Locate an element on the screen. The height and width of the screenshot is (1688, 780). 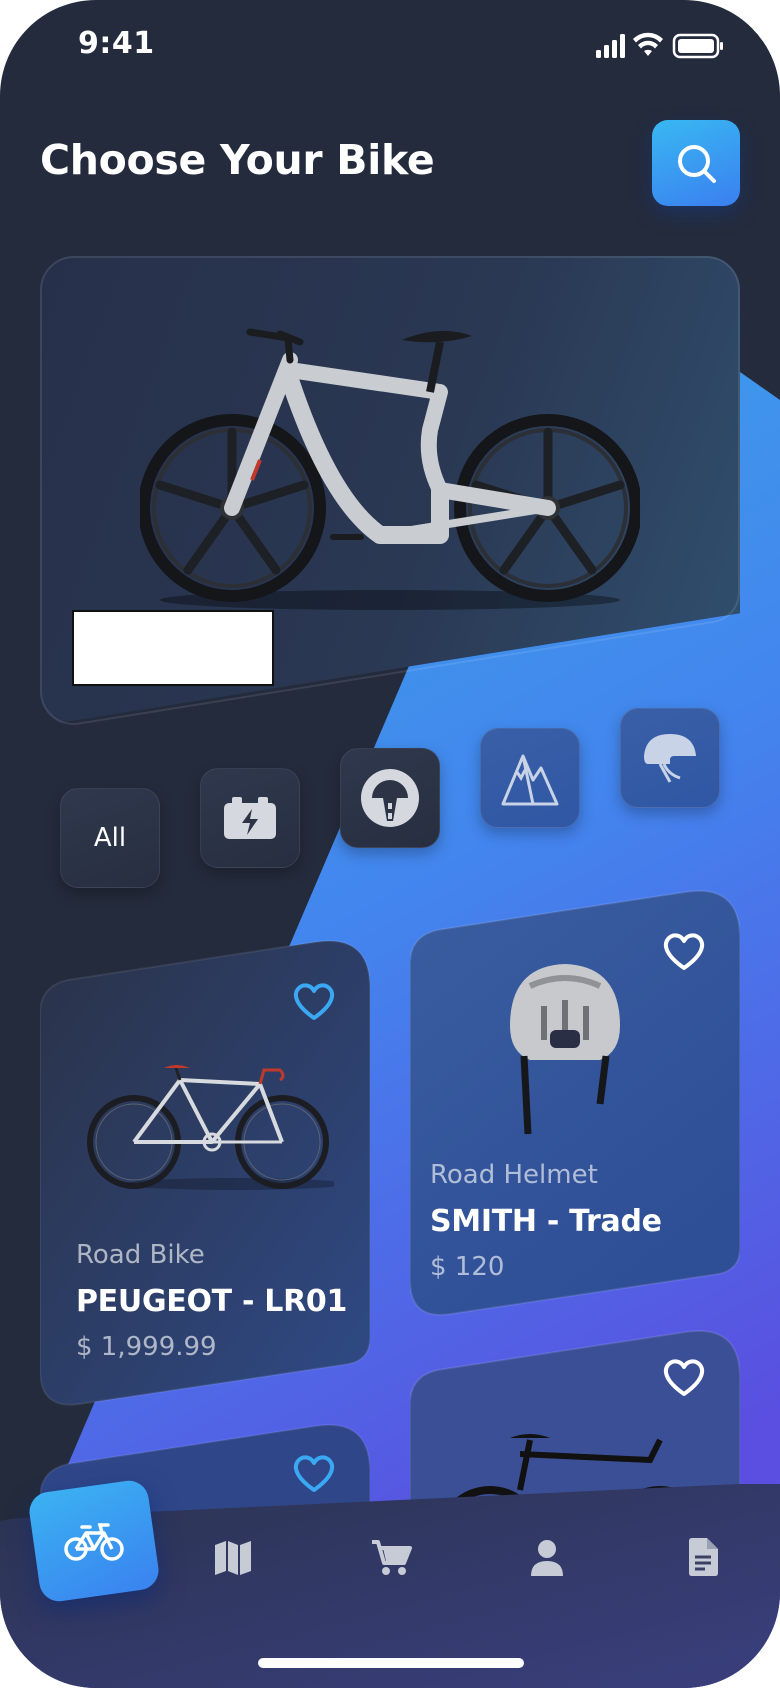
product-card: Road Bike PEUGEOT - LR01 $ 1,999.99 is located at coordinates (205, 1173).